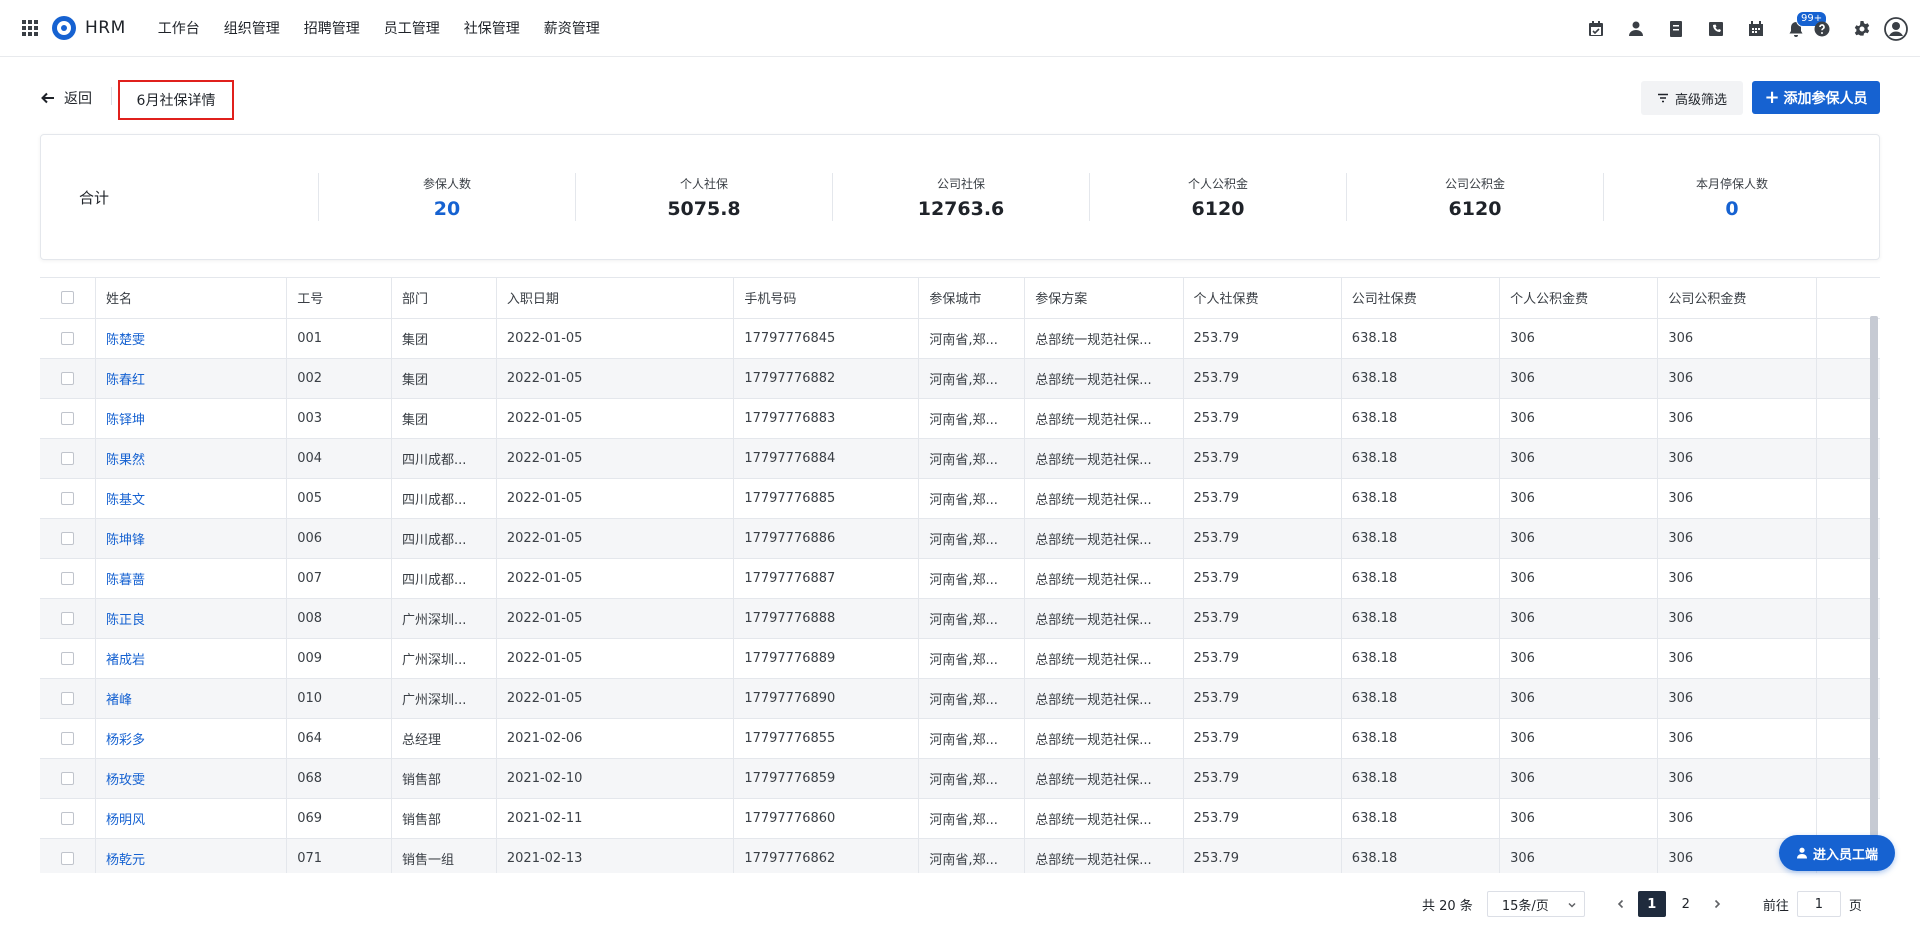 The width and height of the screenshot is (1920, 937). What do you see at coordinates (1217, 183) in the screenshot?
I see `stat-label: 个人公积金` at bounding box center [1217, 183].